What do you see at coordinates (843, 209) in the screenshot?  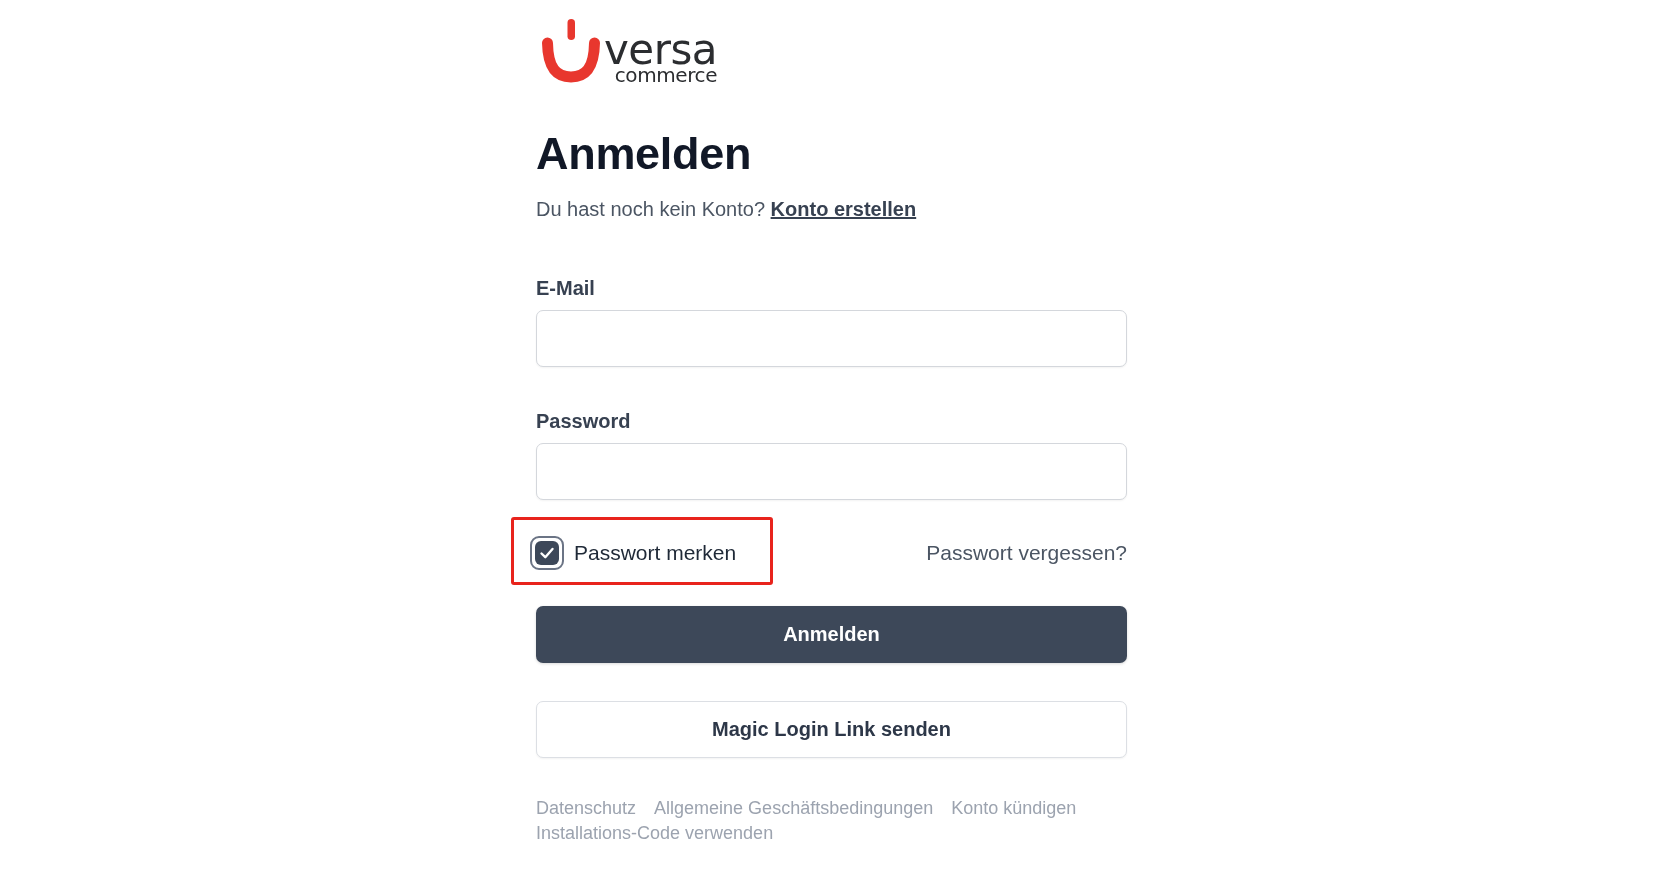 I see `create-account-link: Konto erstellen` at bounding box center [843, 209].